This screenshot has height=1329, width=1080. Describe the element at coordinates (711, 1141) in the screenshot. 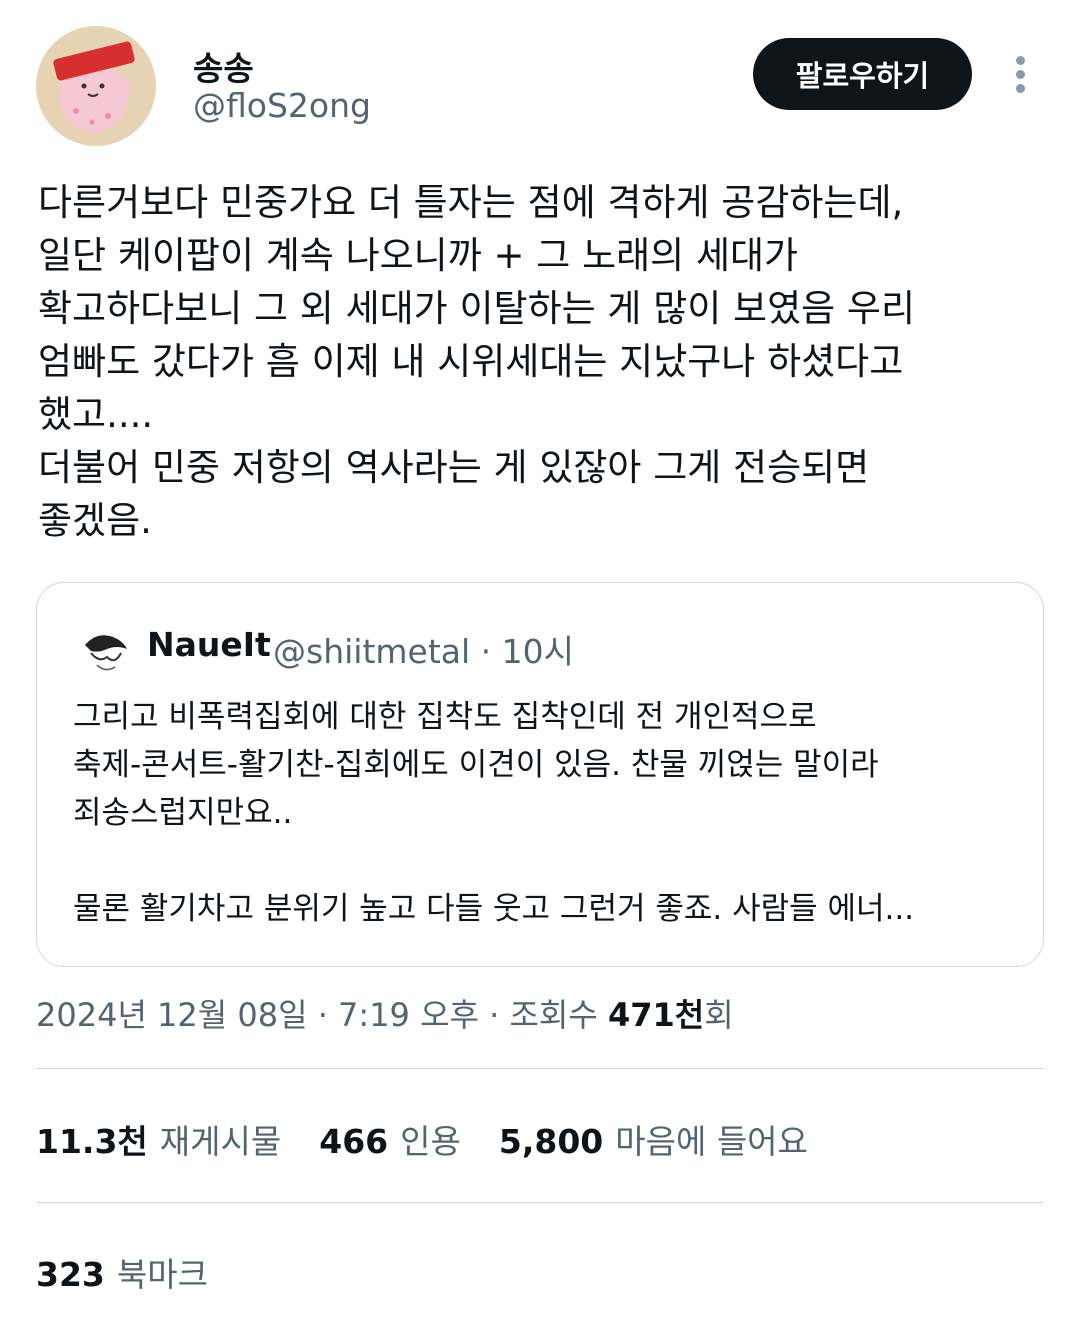

I see `likes-label: 마음에 들어요` at that location.